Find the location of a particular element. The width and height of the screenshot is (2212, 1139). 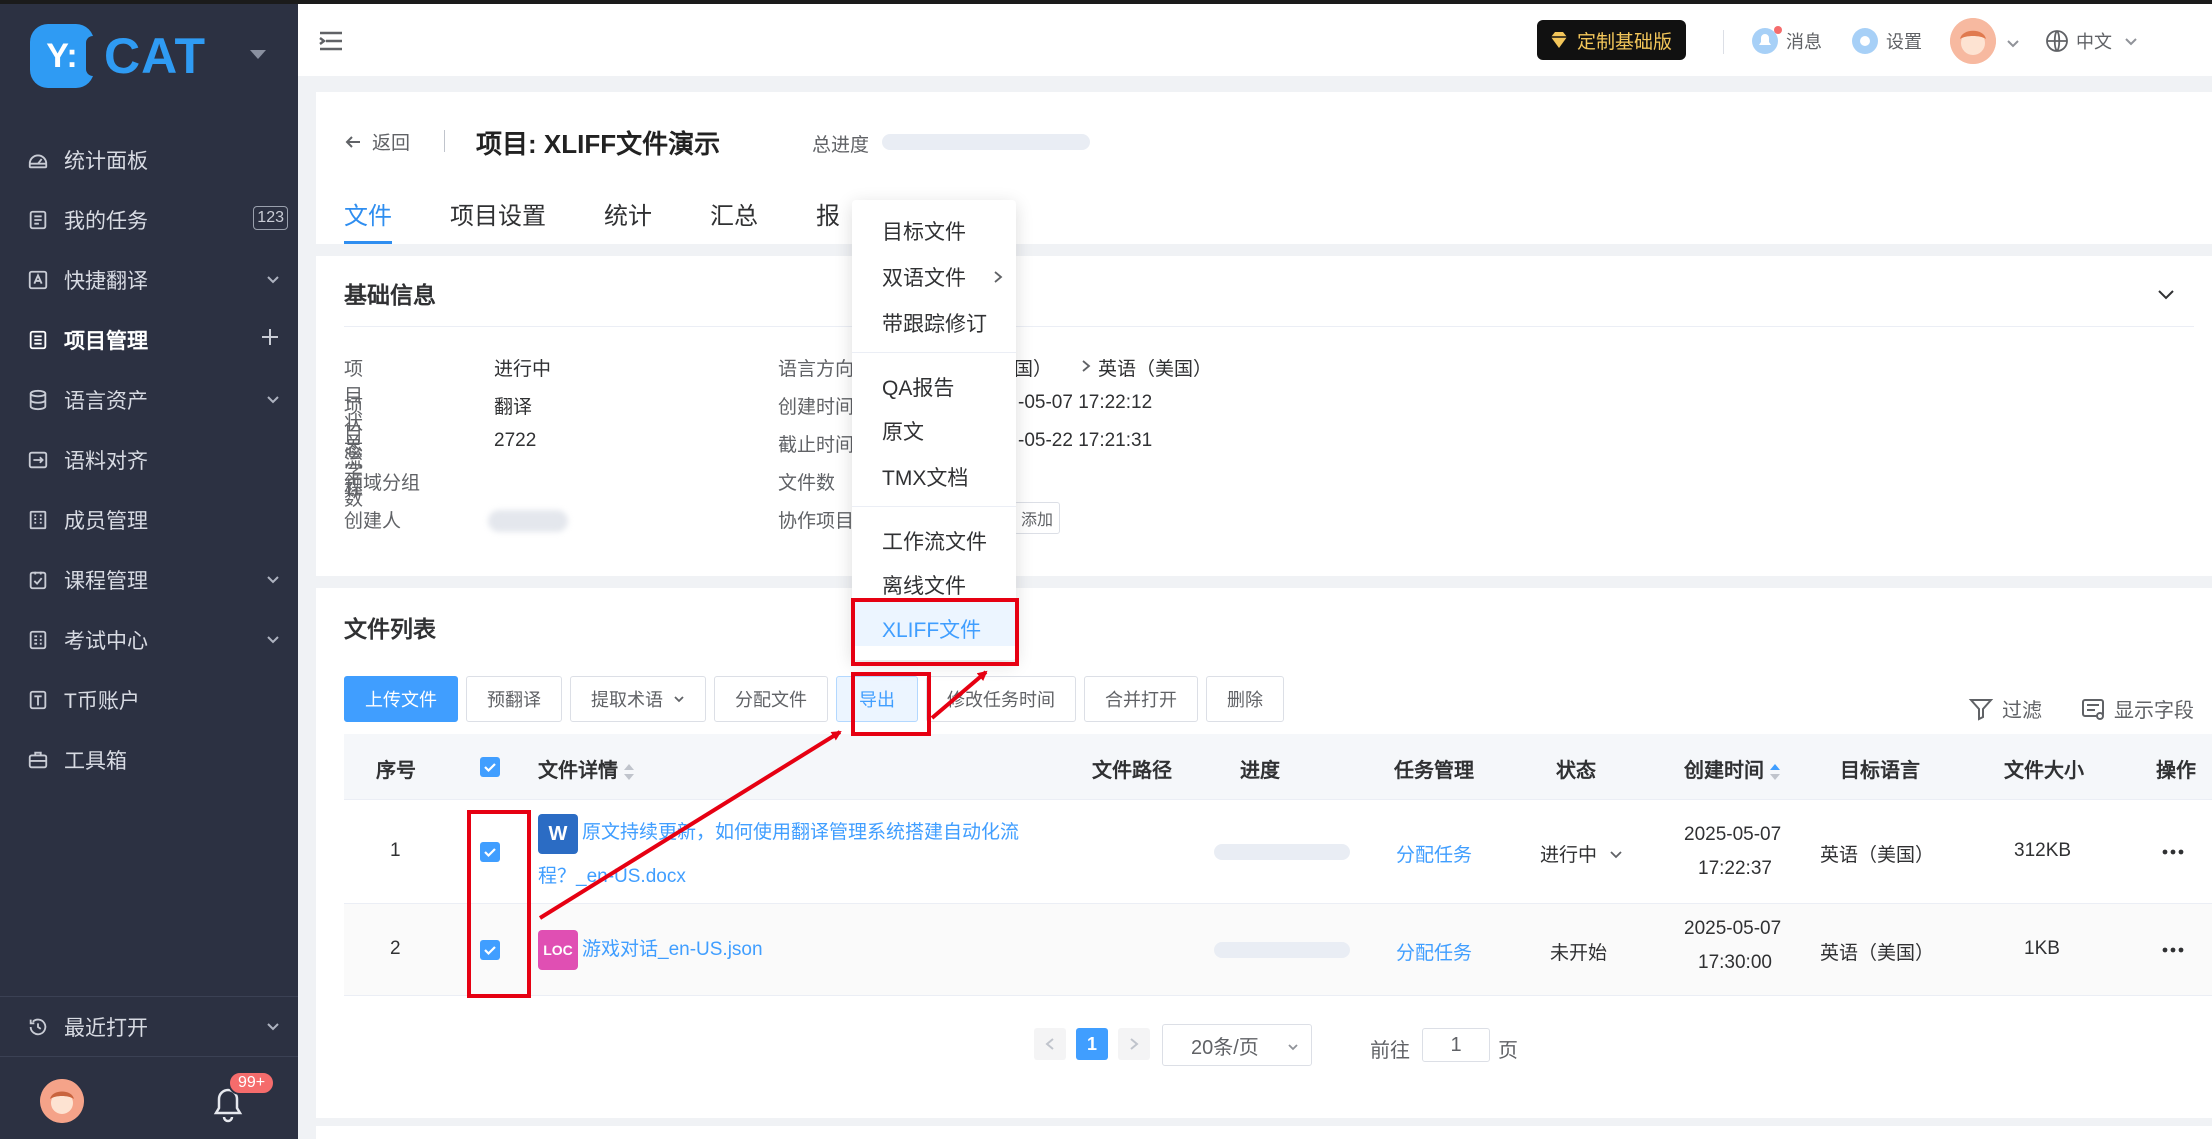

back-button: 返回 is located at coordinates (377, 141).